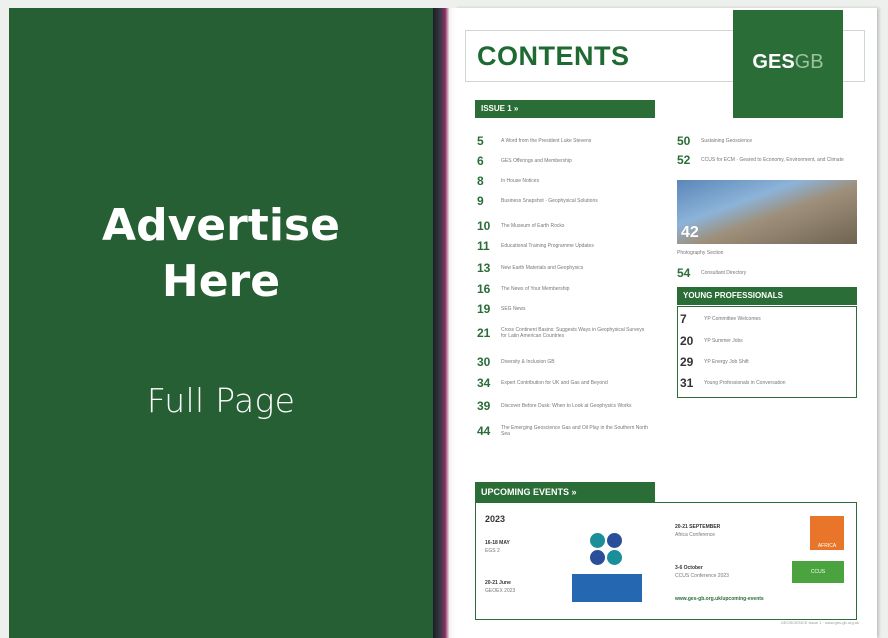  Describe the element at coordinates (536, 161) in the screenshot. I see `entry-title: GES Offerings and Membership` at that location.